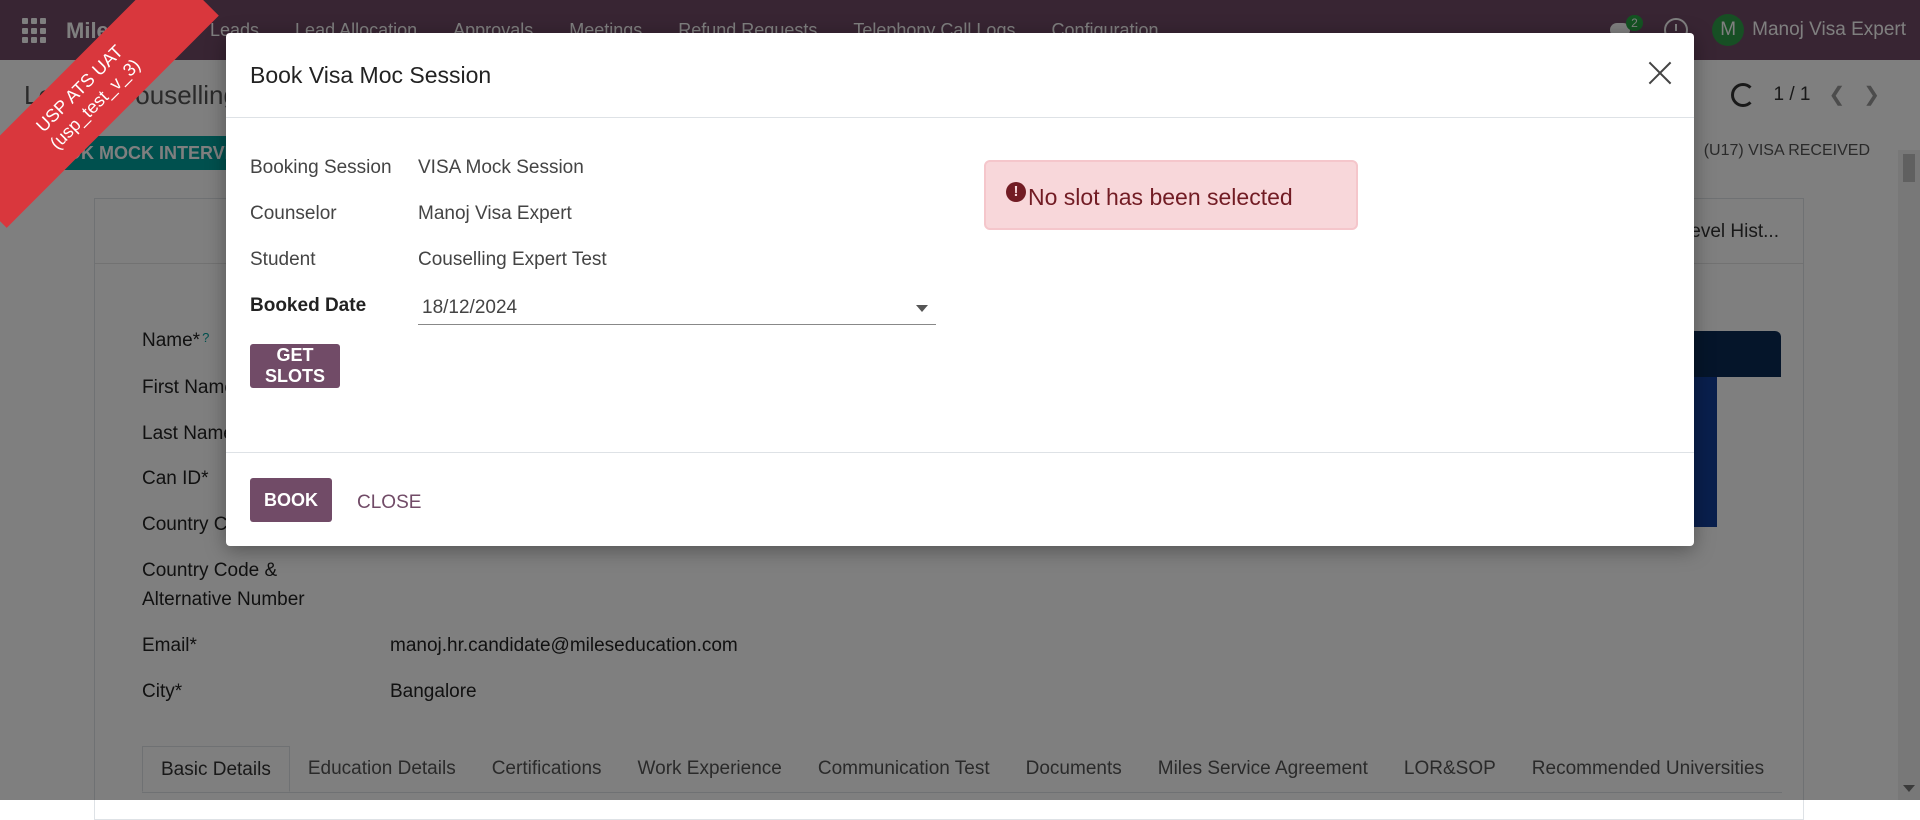 The height and width of the screenshot is (820, 1920). What do you see at coordinates (283, 259) in the screenshot?
I see `student-label: Student` at bounding box center [283, 259].